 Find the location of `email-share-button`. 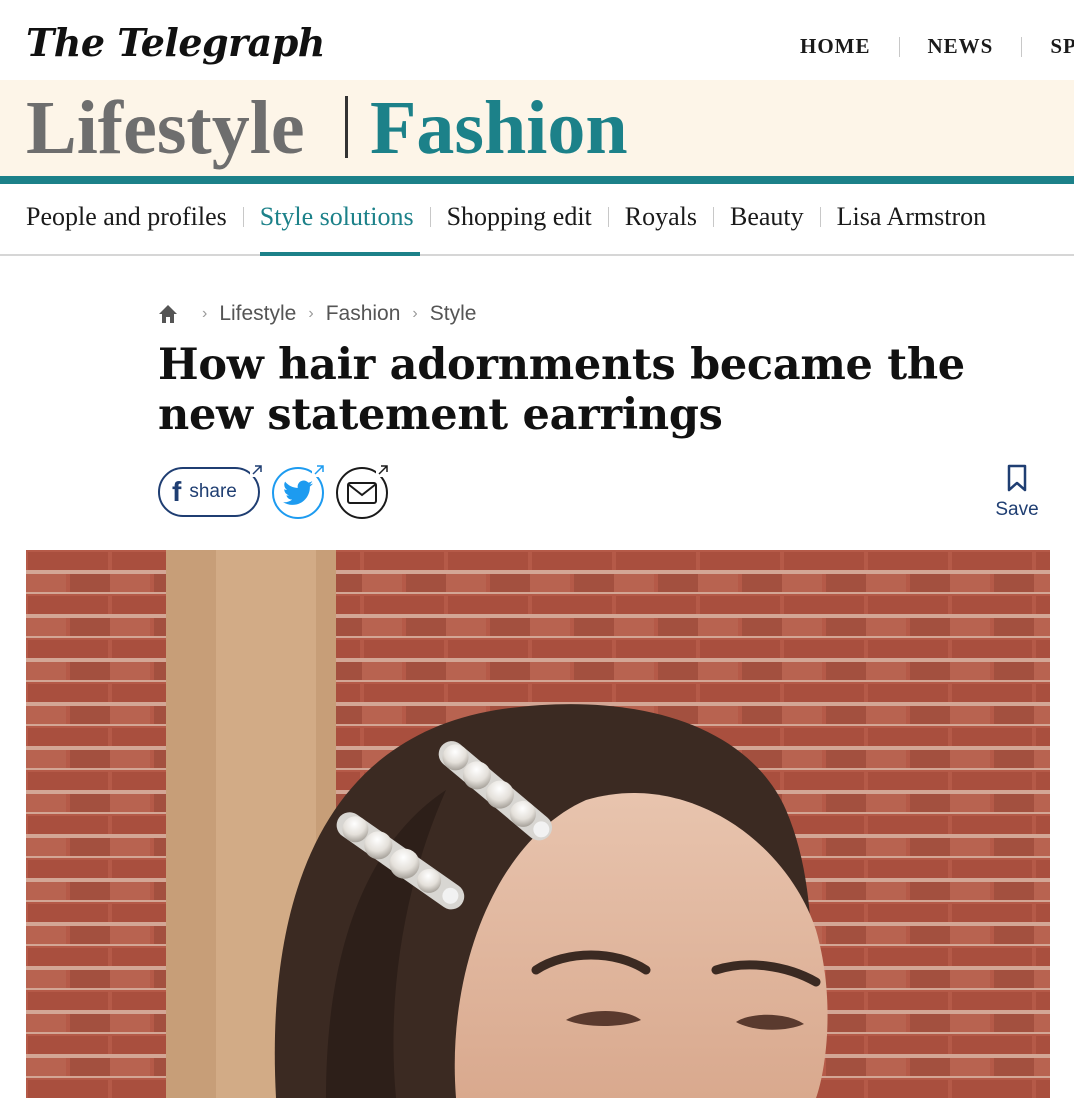

email-share-button is located at coordinates (363, 491).